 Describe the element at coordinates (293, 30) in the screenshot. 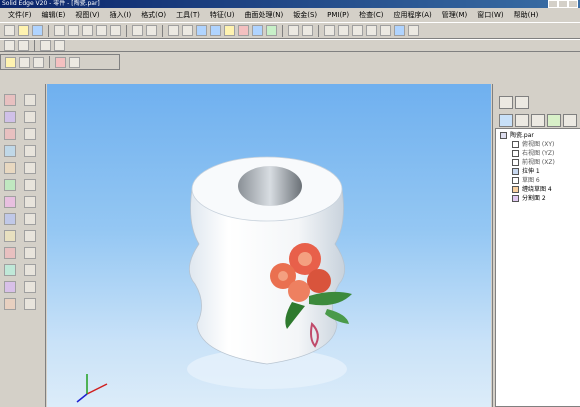

I see `display-mode-icon` at that location.